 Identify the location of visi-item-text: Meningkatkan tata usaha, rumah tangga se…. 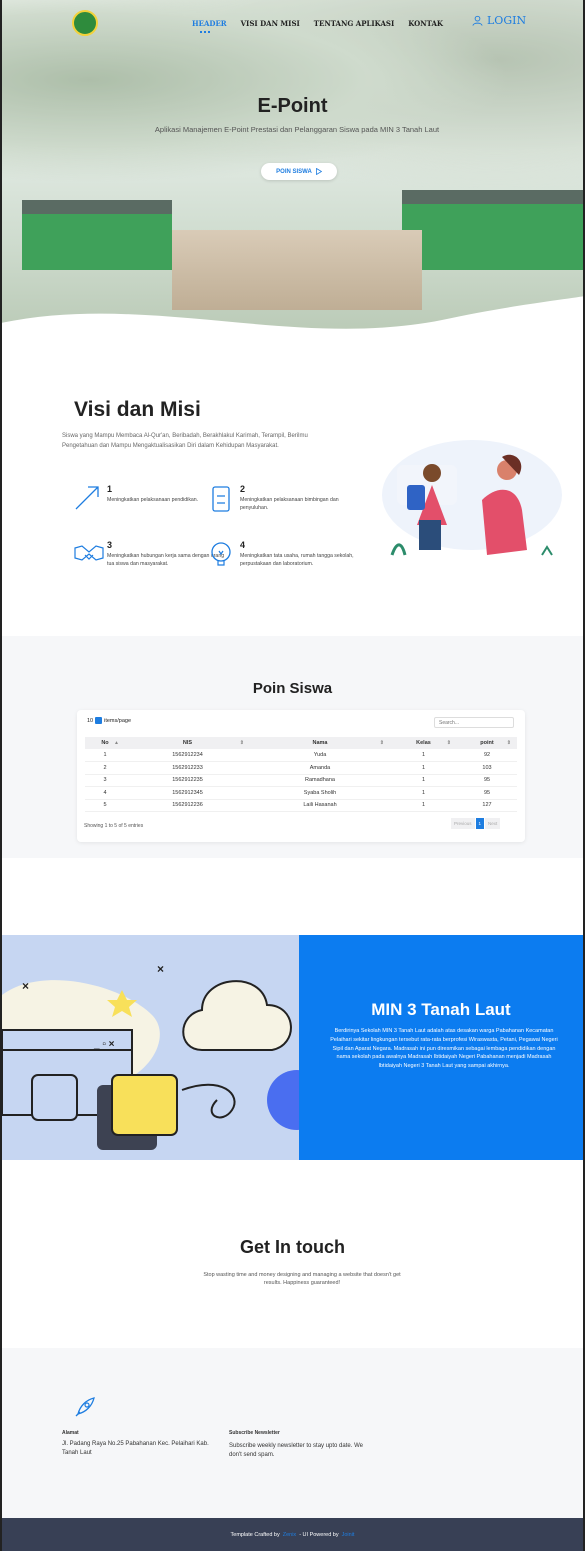
(297, 560).